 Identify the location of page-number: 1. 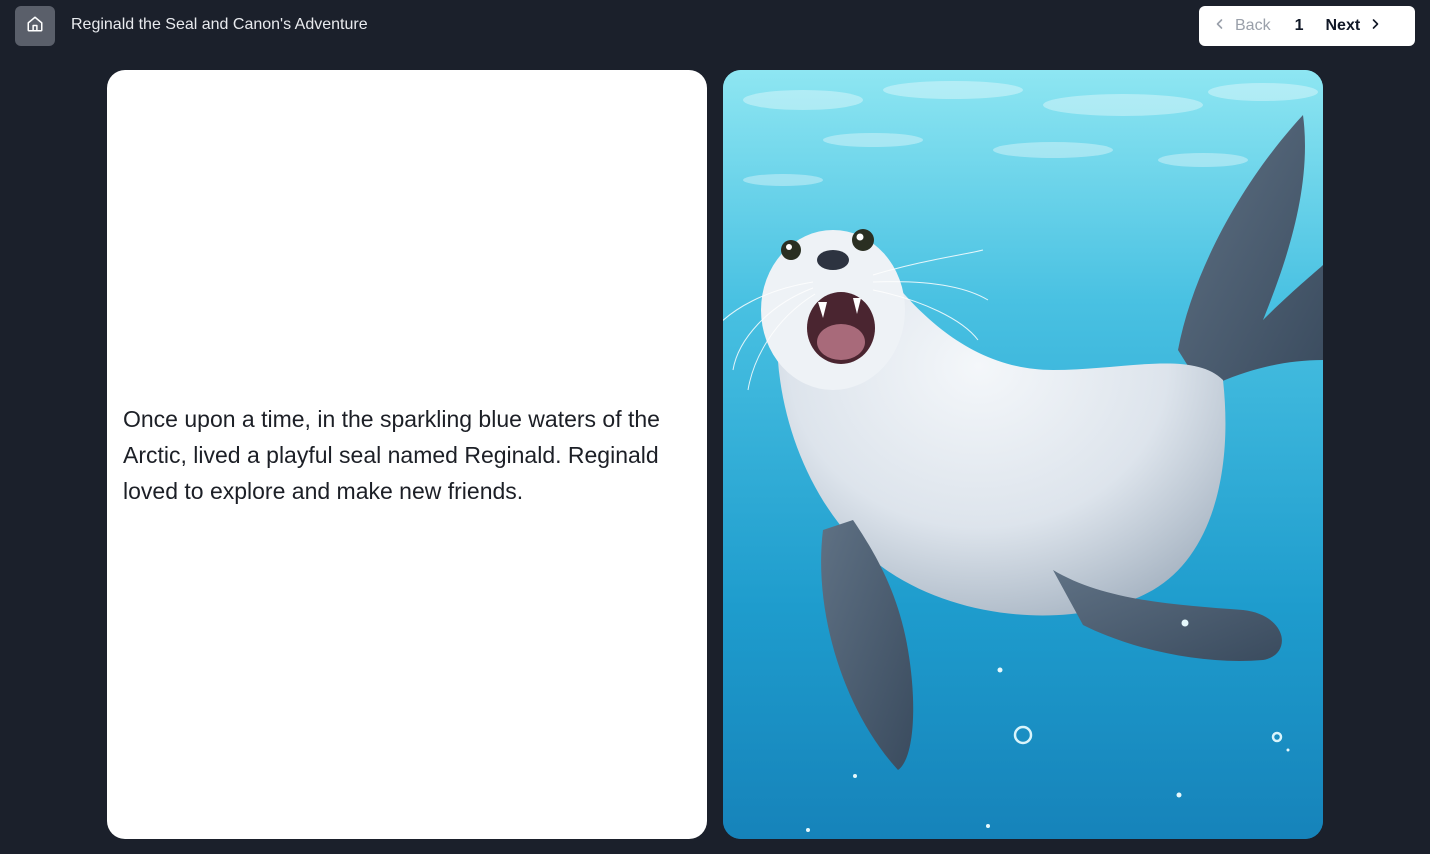
(1299, 25).